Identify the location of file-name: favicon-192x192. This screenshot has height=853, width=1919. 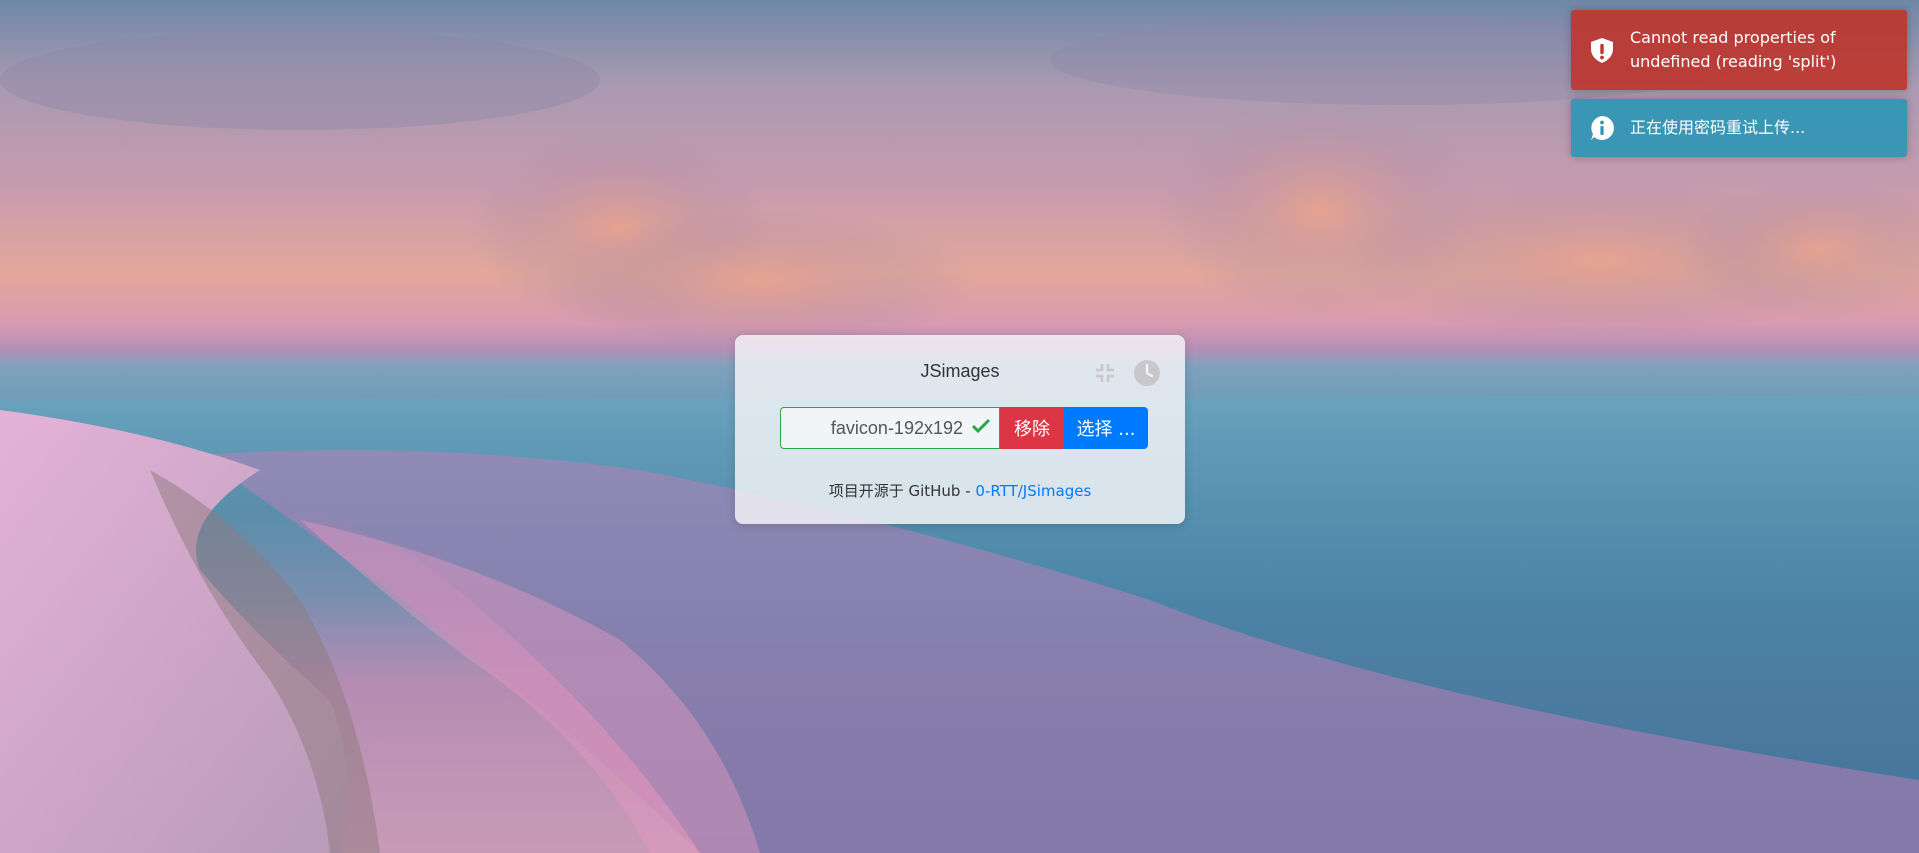
(896, 427).